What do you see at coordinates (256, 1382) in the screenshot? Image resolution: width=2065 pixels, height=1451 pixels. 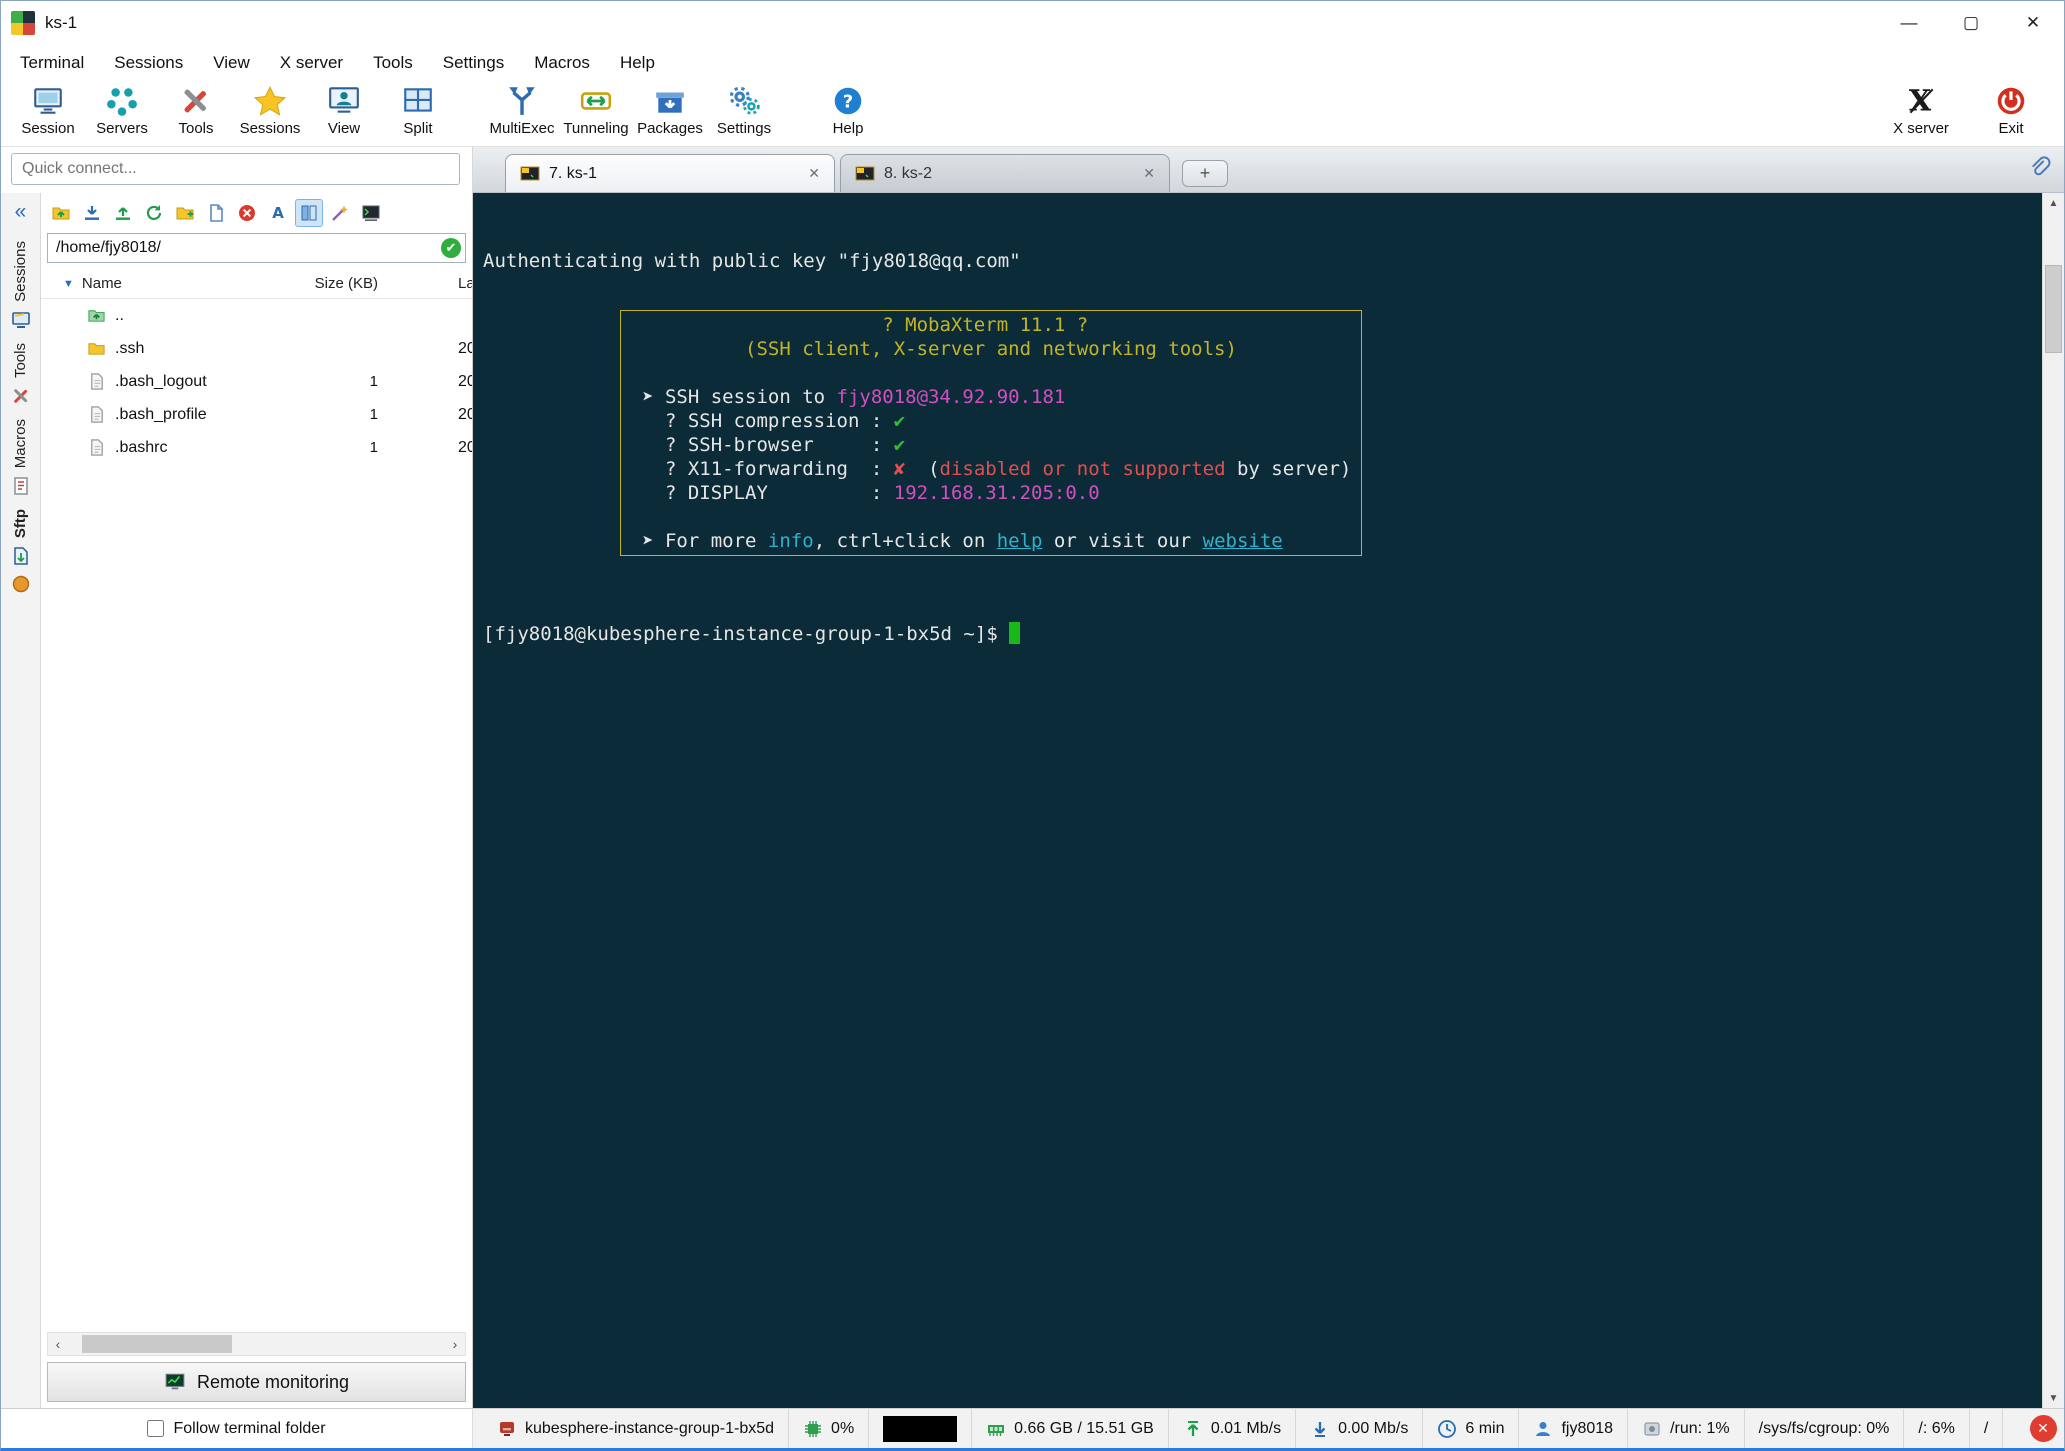 I see `remote-monitoring-button: Remote monitoring` at bounding box center [256, 1382].